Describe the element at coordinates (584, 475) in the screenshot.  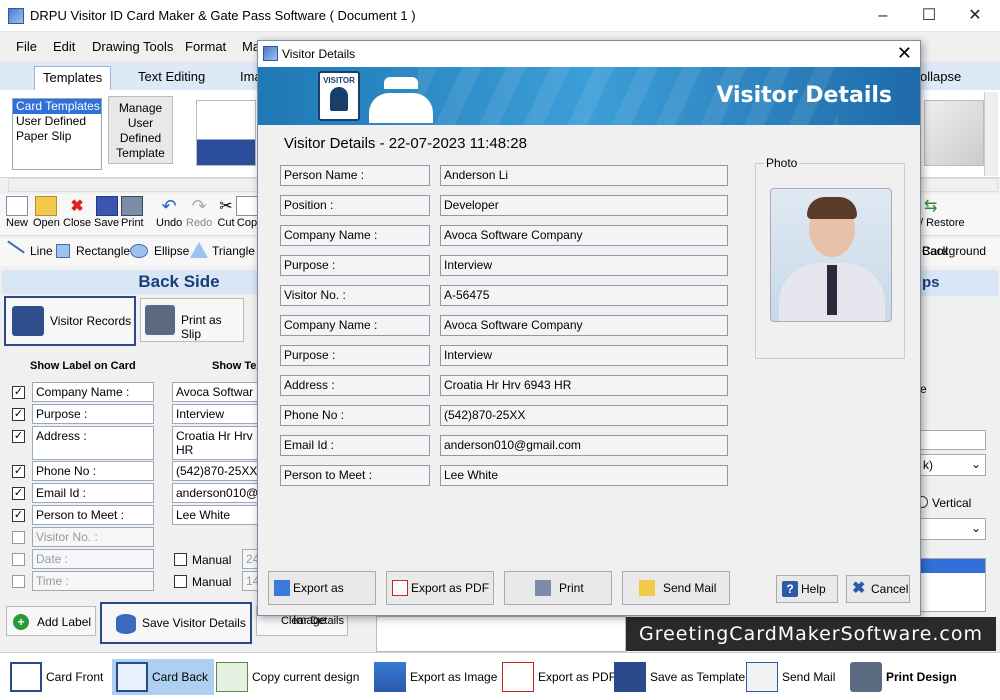
I see `field-value: Lee White` at that location.